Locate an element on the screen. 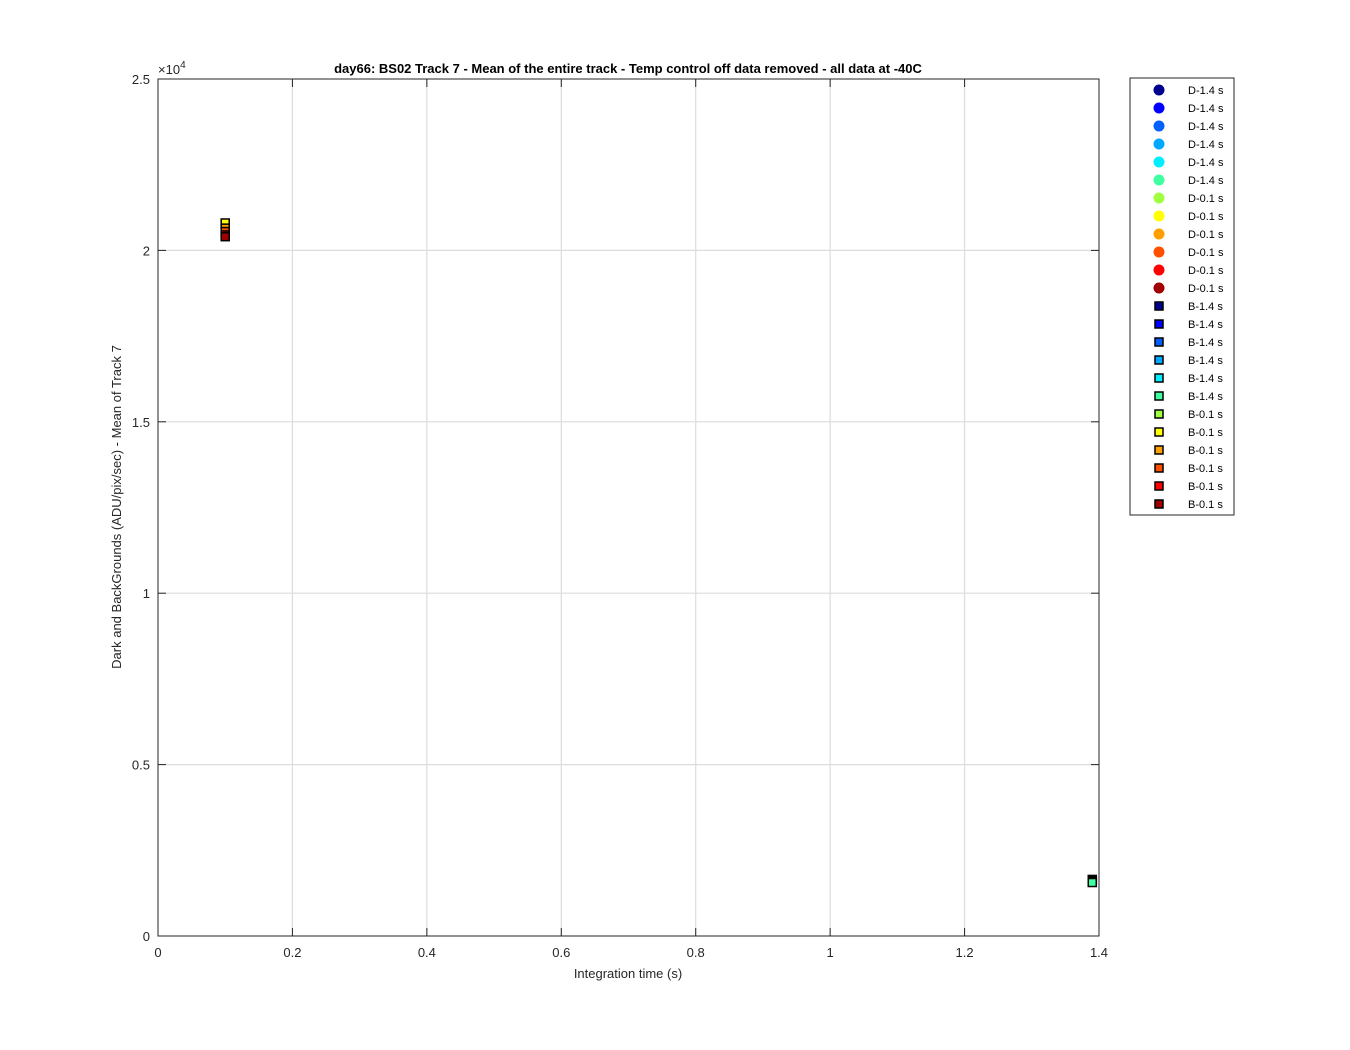  x-tick-label: 1.4 is located at coordinates (1099, 952).